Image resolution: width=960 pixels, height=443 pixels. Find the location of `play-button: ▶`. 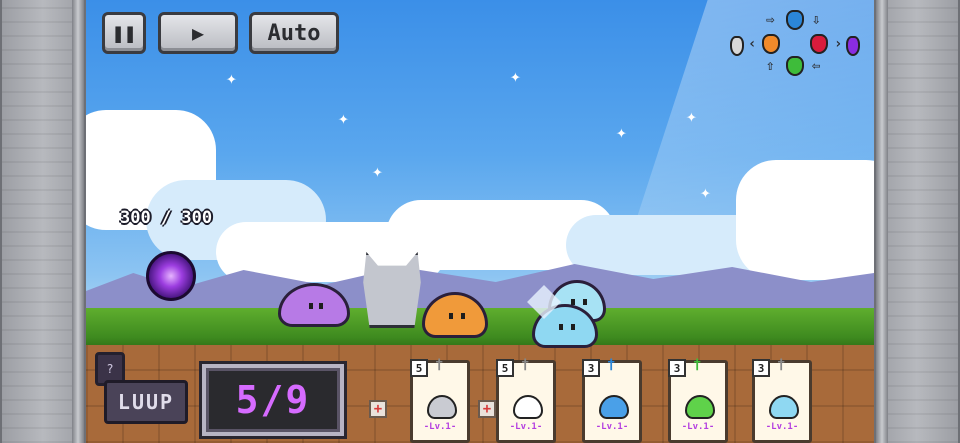

play-button: ▶ is located at coordinates (198, 33).